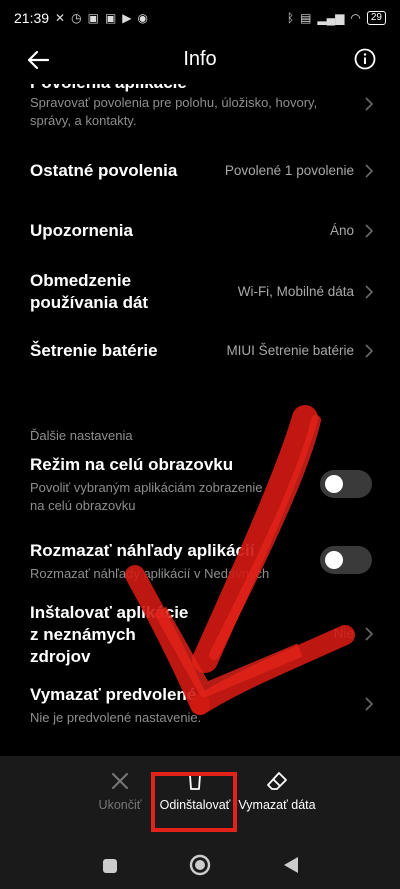 Image resolution: width=400 pixels, height=889 pixels. I want to click on app-permissions-desc-line2: správy, a kontakty., so click(83, 120).